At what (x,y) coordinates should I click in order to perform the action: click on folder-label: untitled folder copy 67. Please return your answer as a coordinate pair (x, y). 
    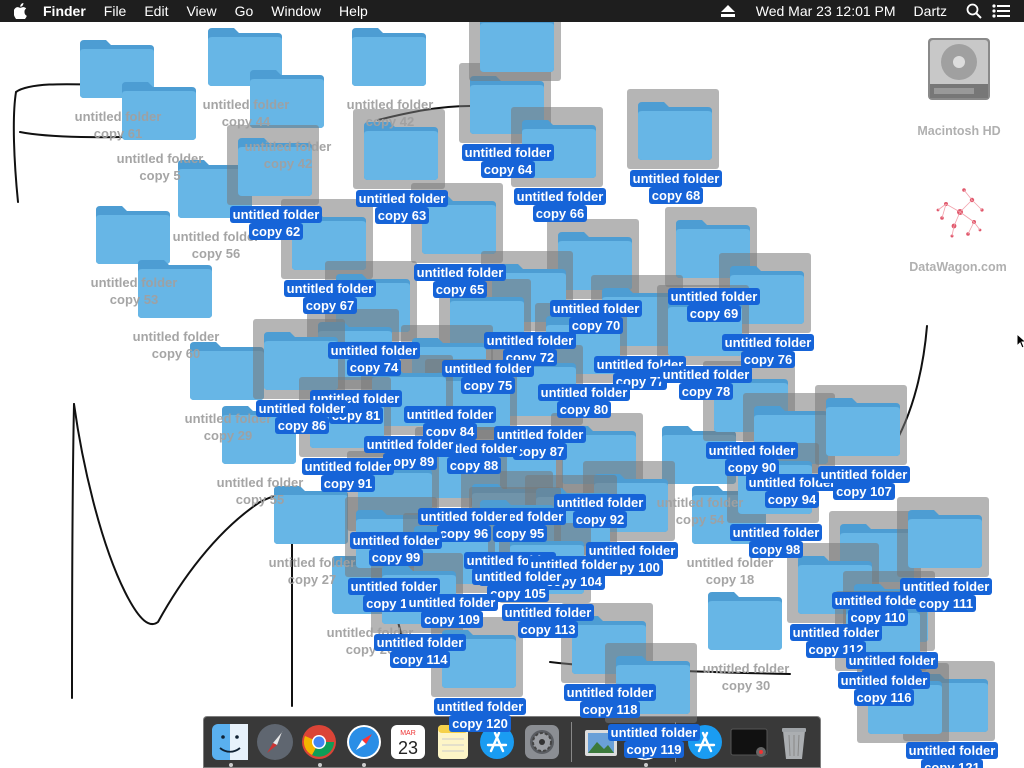
    Looking at the image, I should click on (330, 297).